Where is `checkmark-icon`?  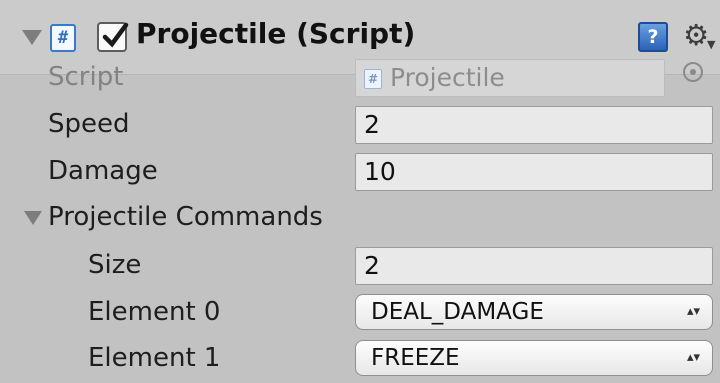 checkmark-icon is located at coordinates (115, 35).